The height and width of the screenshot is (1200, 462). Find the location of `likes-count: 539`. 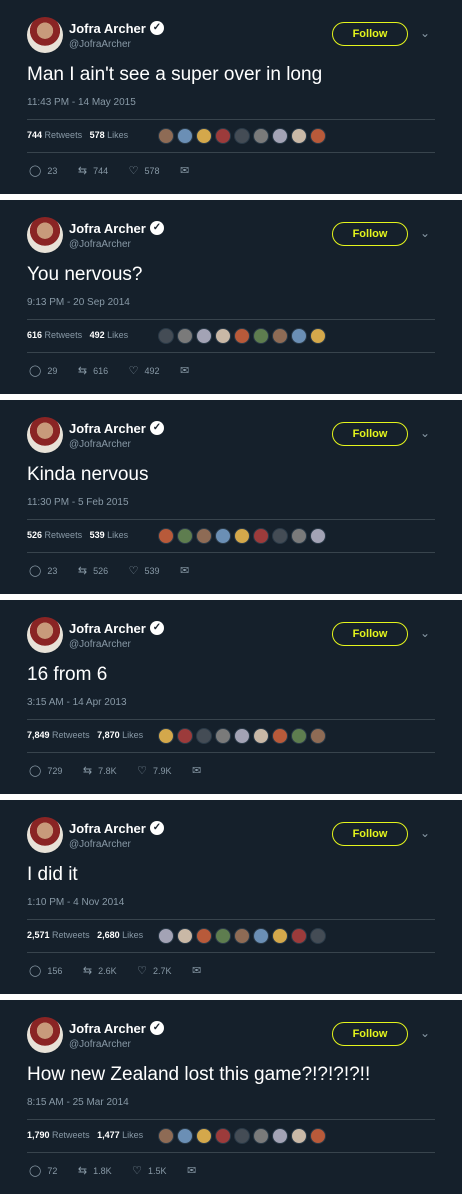

likes-count: 539 is located at coordinates (97, 535).